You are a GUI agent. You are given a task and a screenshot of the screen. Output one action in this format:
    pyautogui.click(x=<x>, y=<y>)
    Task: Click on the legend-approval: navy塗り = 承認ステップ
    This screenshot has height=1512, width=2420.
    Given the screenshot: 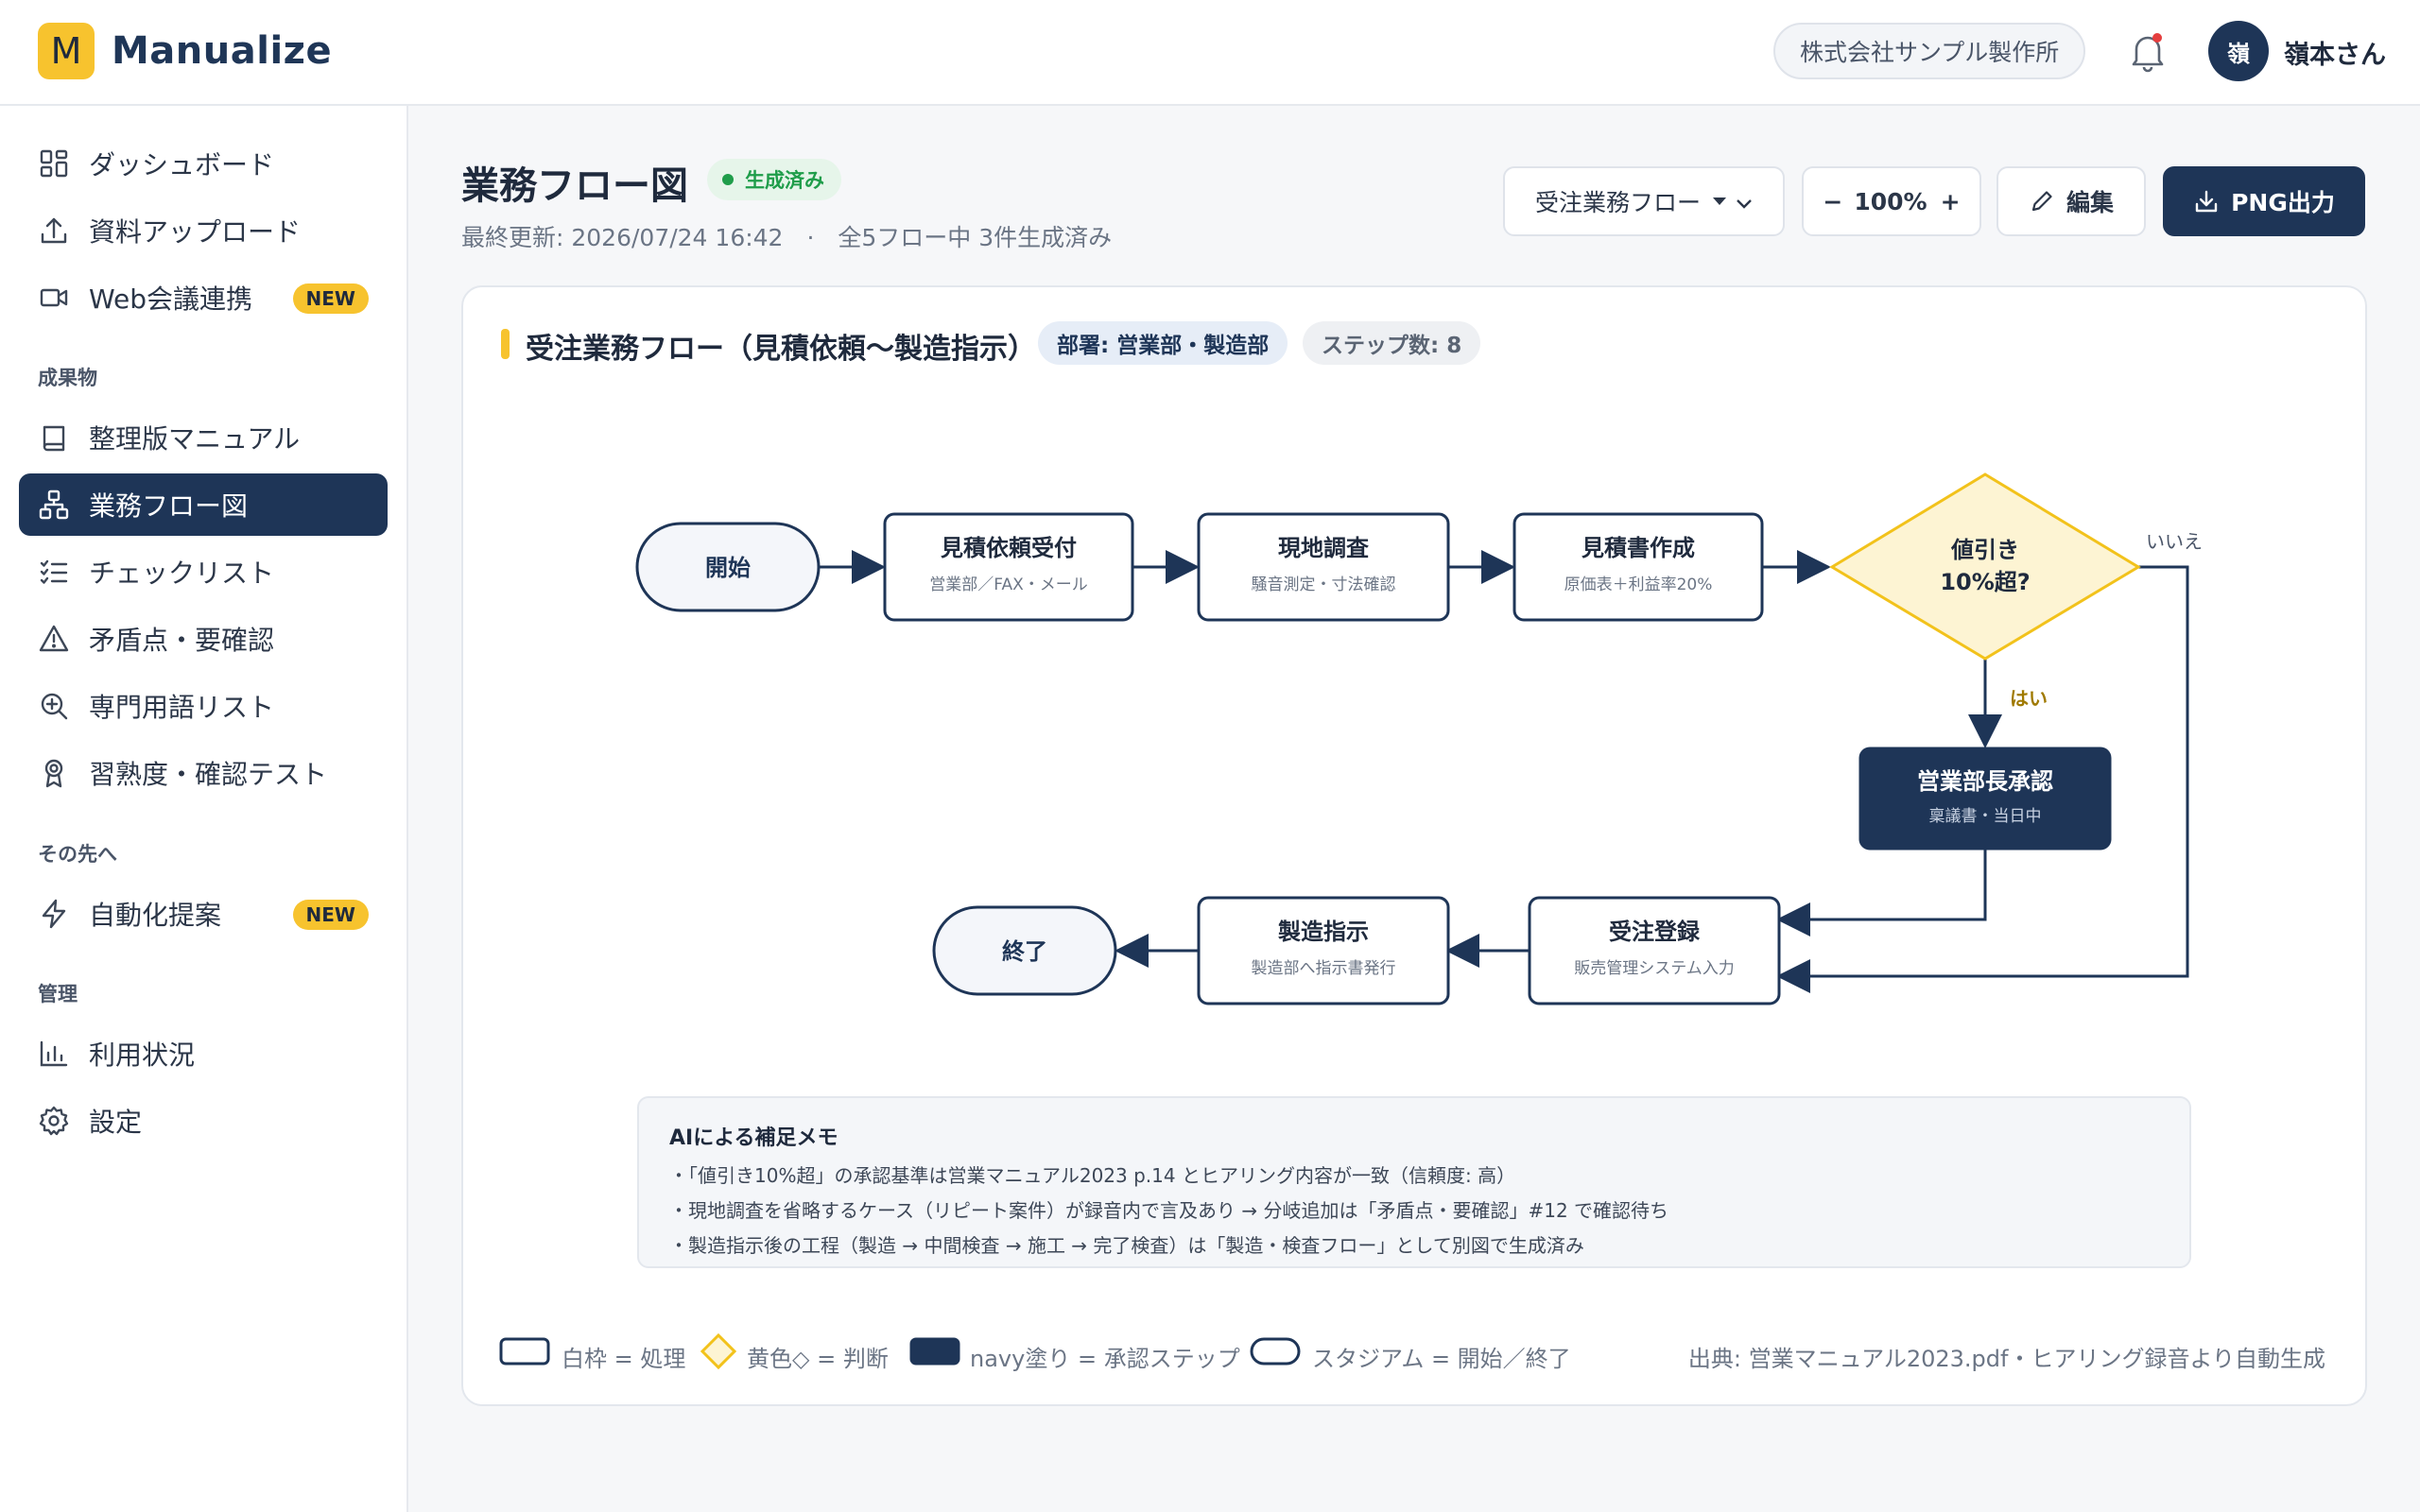 What is the action you would take?
    pyautogui.click(x=1105, y=1359)
    